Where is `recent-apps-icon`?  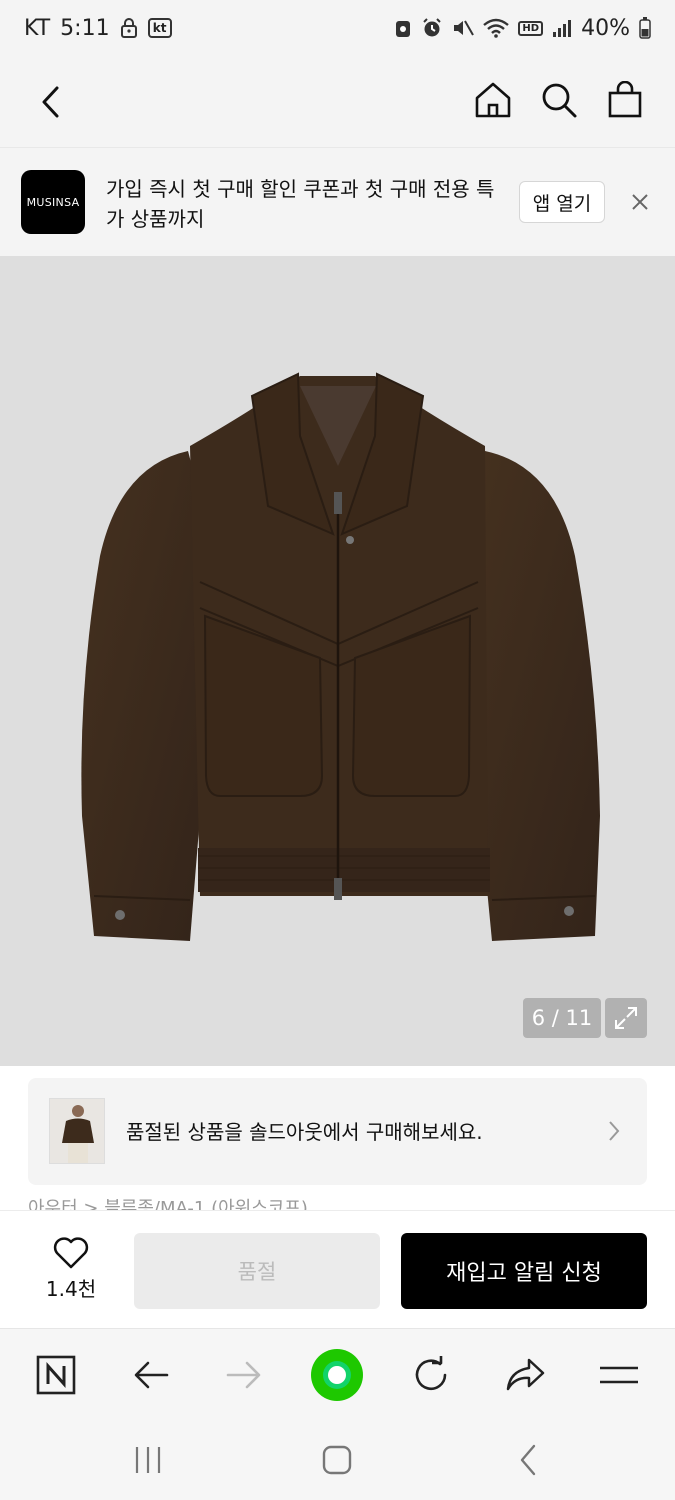
recent-apps-icon is located at coordinates (148, 1460).